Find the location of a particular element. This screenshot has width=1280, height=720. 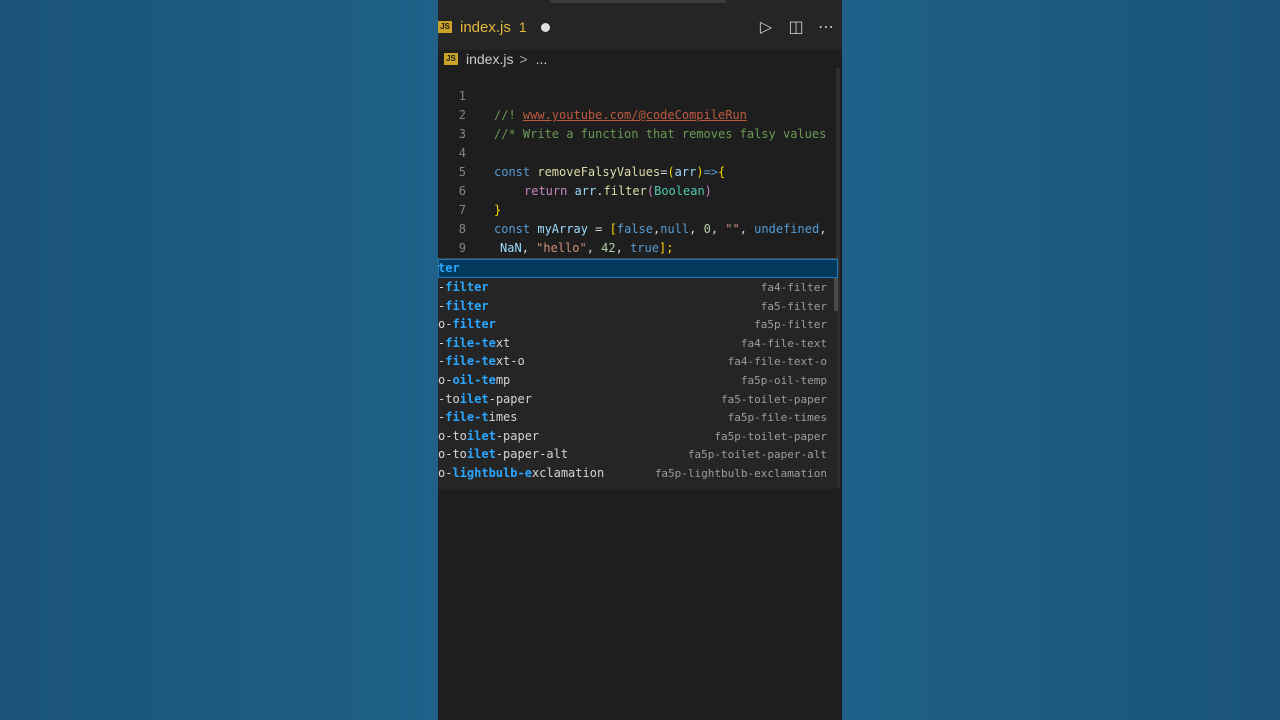

suggestion-label: -to is located at coordinates (449, 399).